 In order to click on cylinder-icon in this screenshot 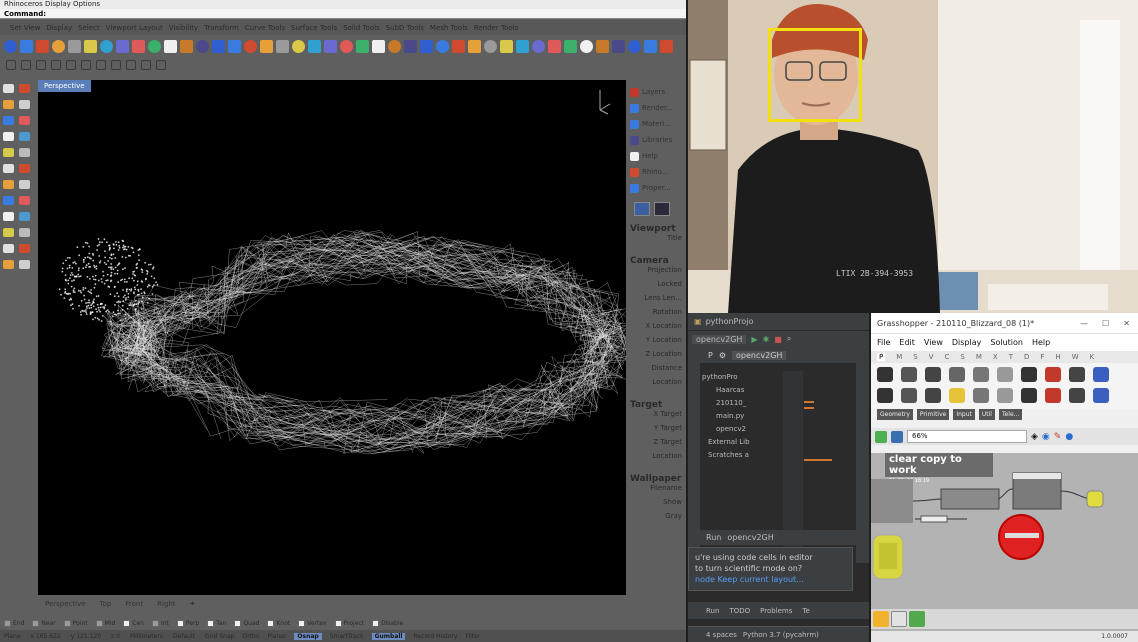, I will do `click(474, 46)`.